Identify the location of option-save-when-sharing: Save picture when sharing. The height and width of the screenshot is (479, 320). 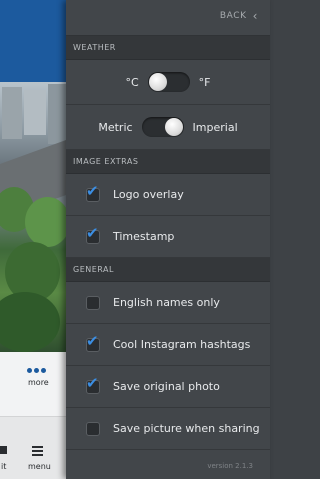
(168, 429).